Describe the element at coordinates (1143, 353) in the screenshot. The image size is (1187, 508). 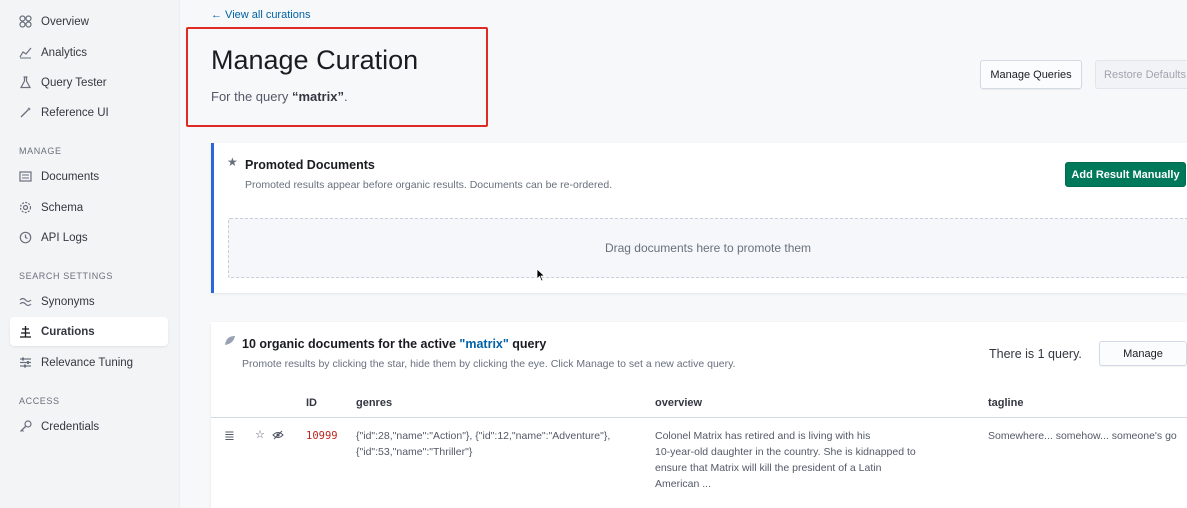
I see `manage-button: Manage` at that location.